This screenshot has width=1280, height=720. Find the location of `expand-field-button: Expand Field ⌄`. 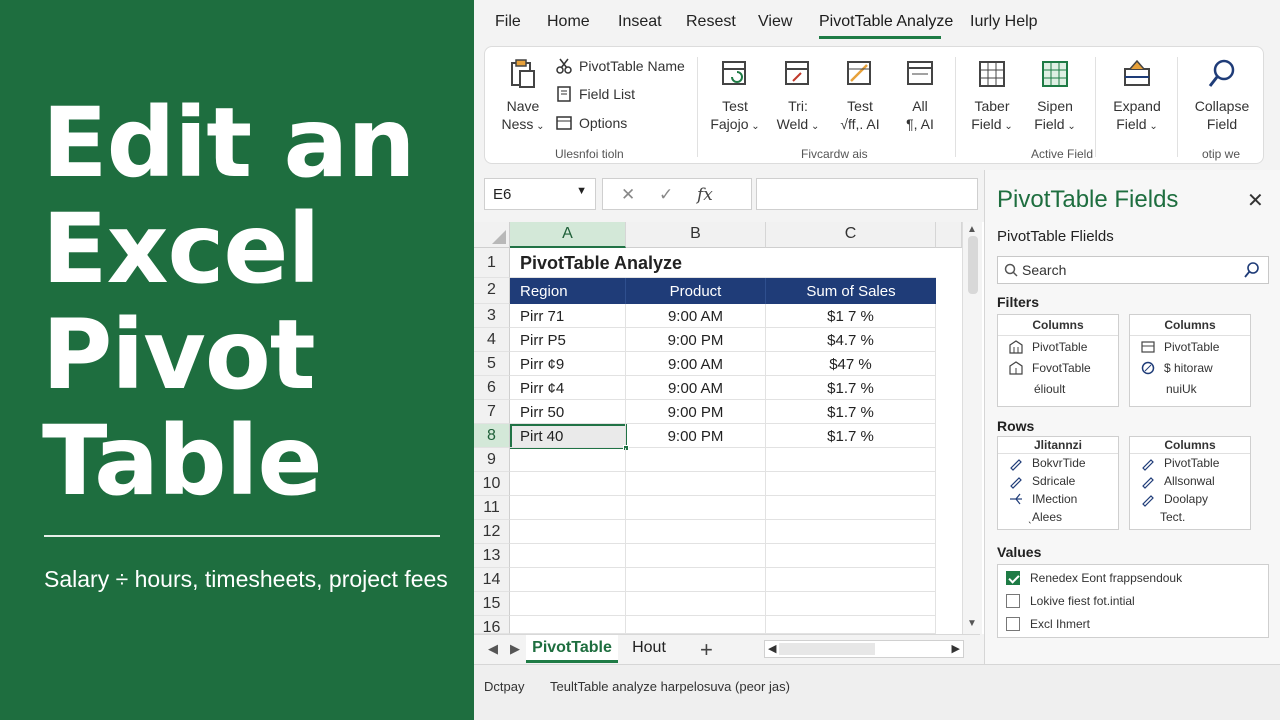

expand-field-button: Expand Field ⌄ is located at coordinates (1137, 96).